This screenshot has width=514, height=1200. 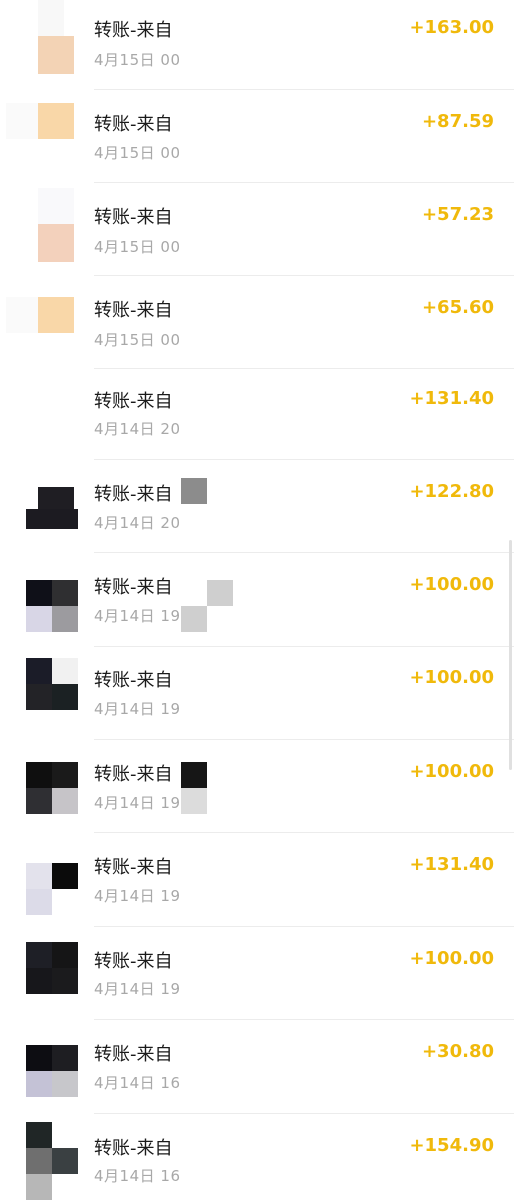 I want to click on scrollbar, so click(x=510, y=655).